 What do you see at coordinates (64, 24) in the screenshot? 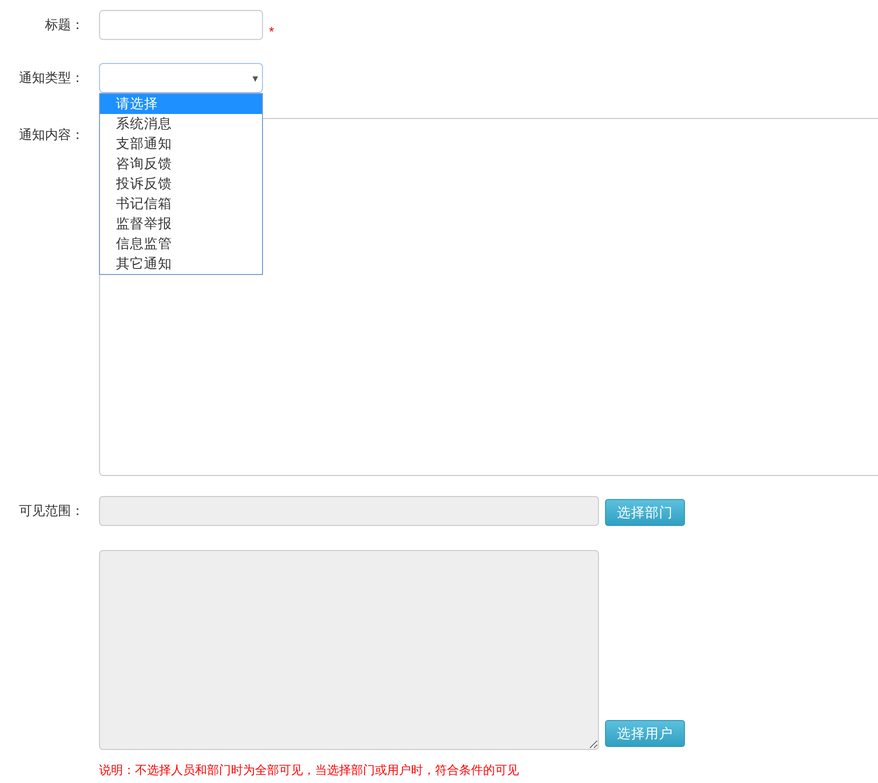
I see `field-label: 标题：` at bounding box center [64, 24].